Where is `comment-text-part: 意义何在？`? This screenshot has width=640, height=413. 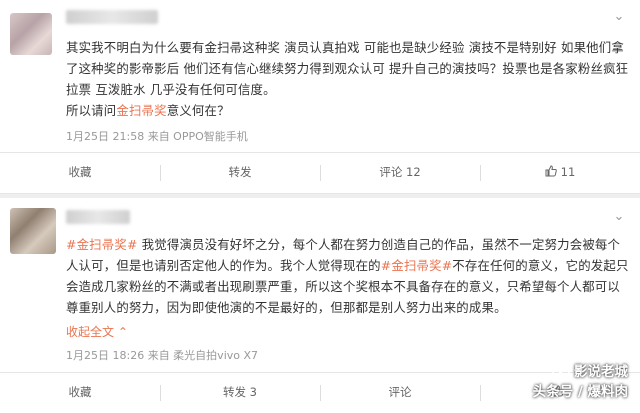
comment-text-part: 意义何在？ is located at coordinates (198, 110).